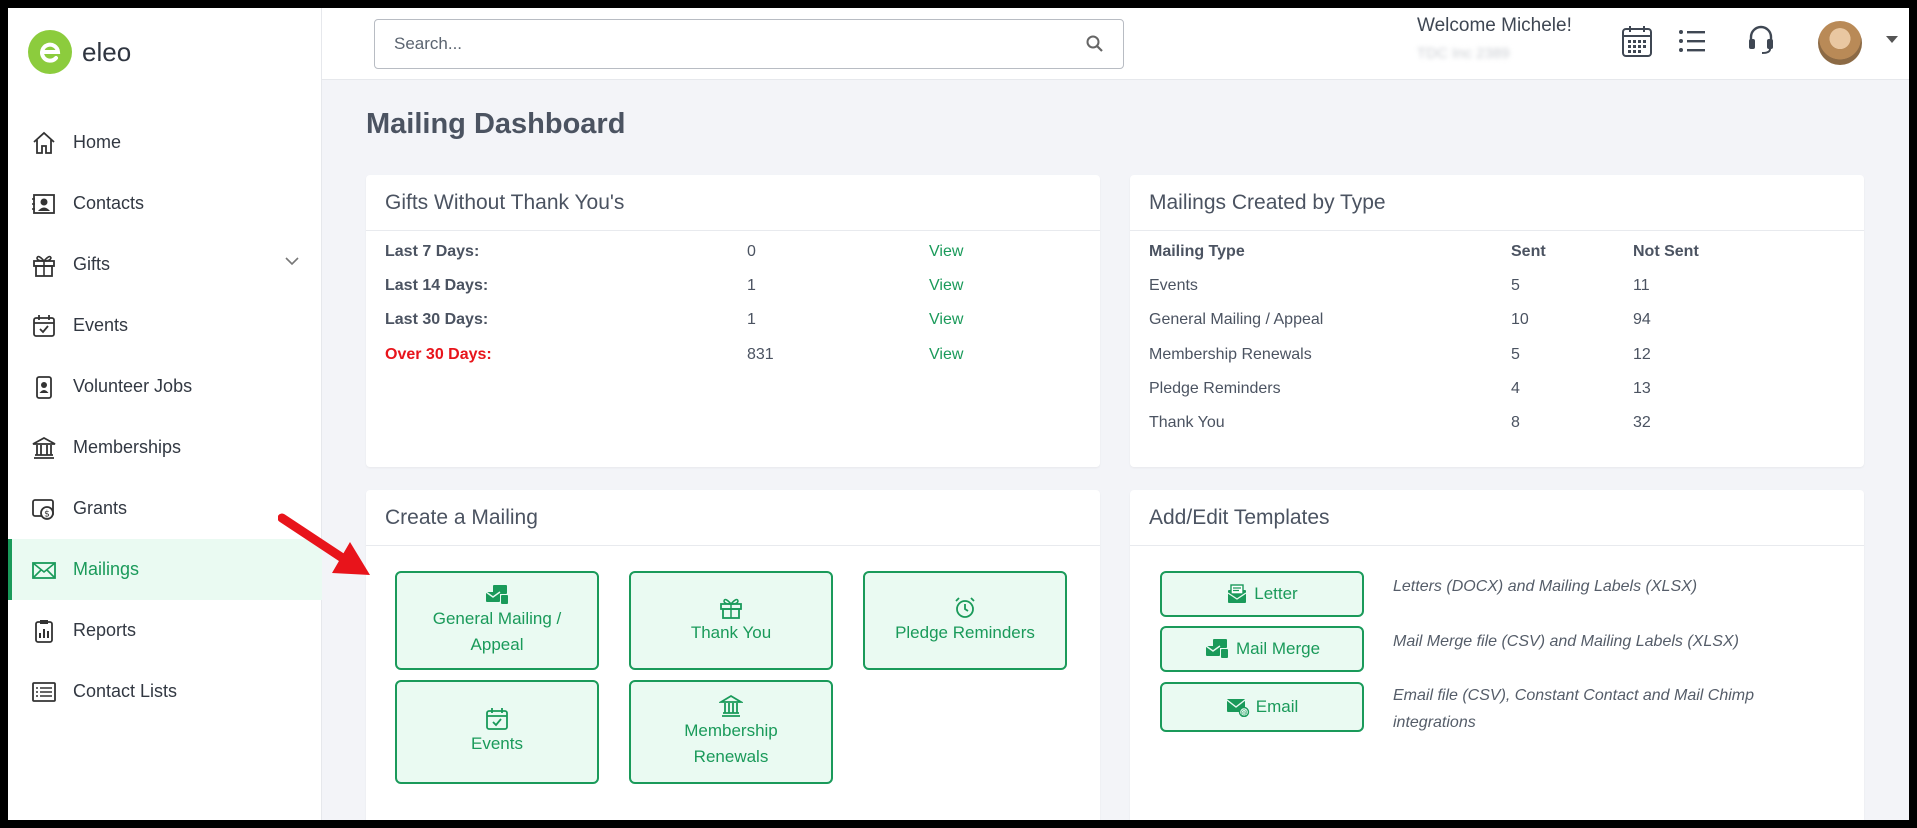  I want to click on not-sent-count: 13, so click(1642, 388).